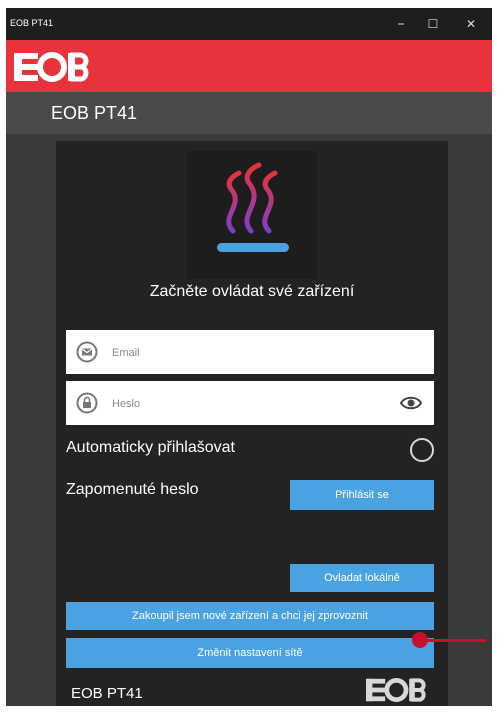 The width and height of the screenshot is (498, 715). Describe the element at coordinates (132, 490) in the screenshot. I see `forgot-password-link: Zapomenuté heslo` at that location.